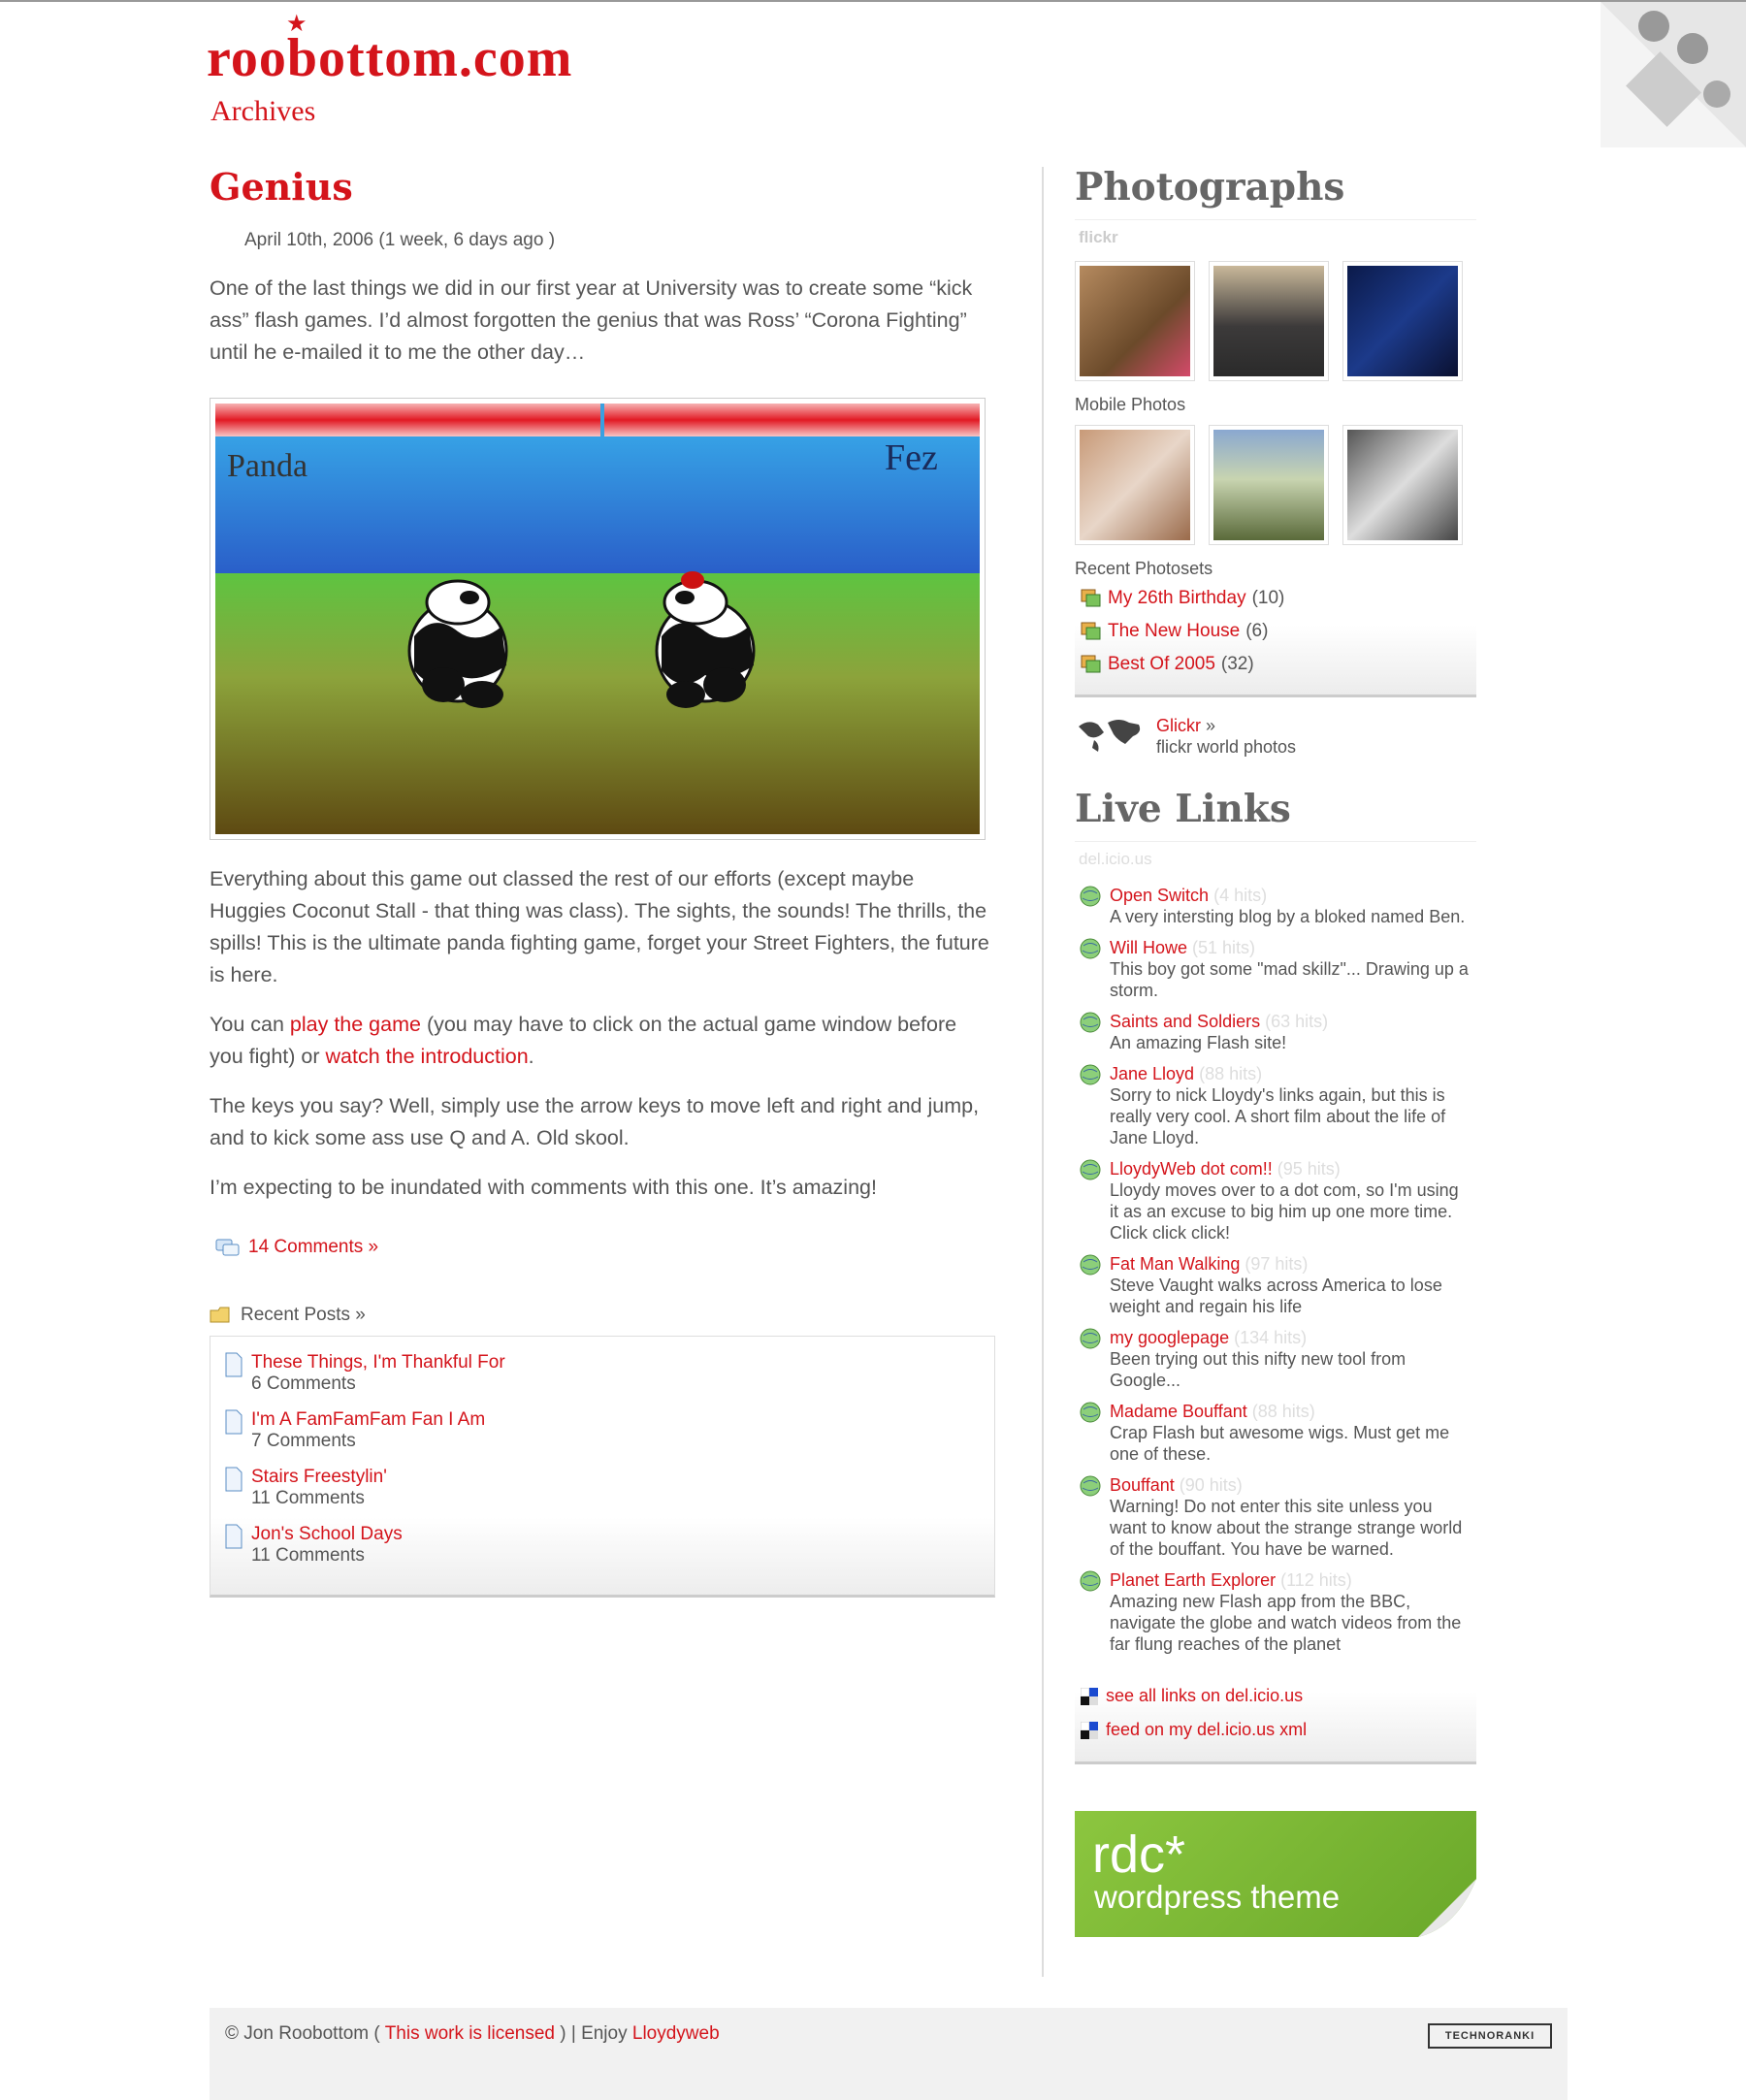  What do you see at coordinates (400, 240) in the screenshot?
I see `post-date: April 10th, 2006 (1 week, 6 days ago )` at bounding box center [400, 240].